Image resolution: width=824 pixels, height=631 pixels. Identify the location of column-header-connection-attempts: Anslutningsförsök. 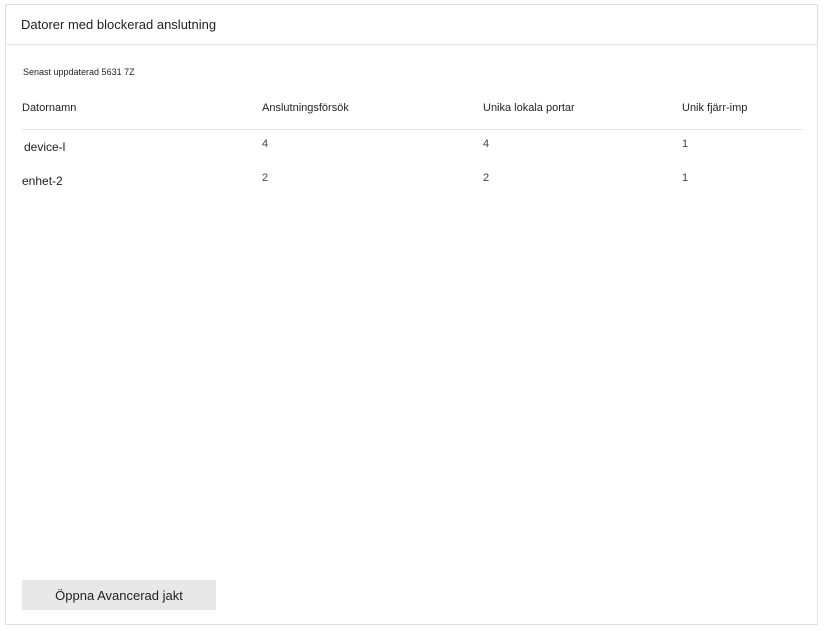
(305, 108).